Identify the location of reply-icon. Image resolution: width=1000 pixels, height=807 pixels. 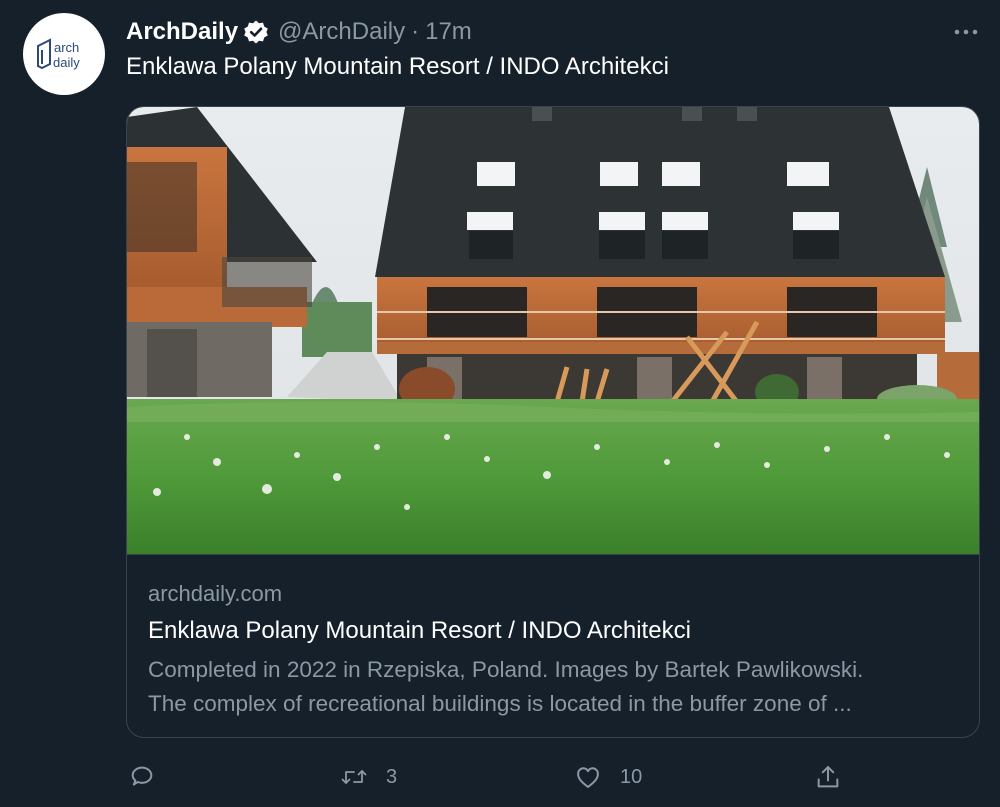
(142, 776).